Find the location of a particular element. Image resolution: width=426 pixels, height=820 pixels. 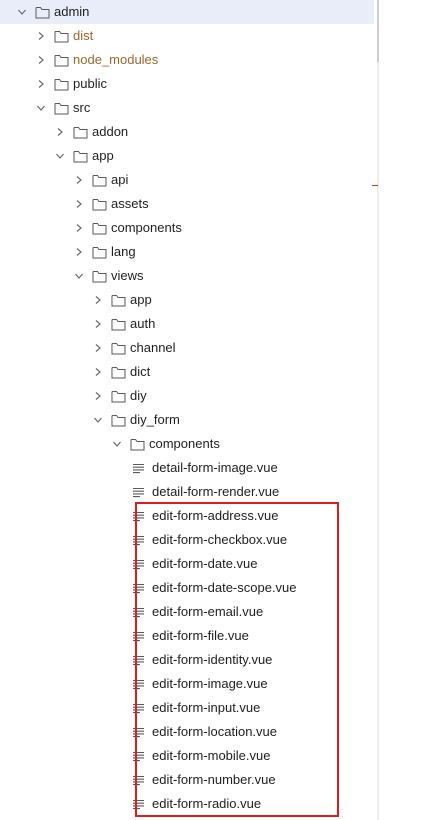

tree-folder-row: lang is located at coordinates (187, 252).